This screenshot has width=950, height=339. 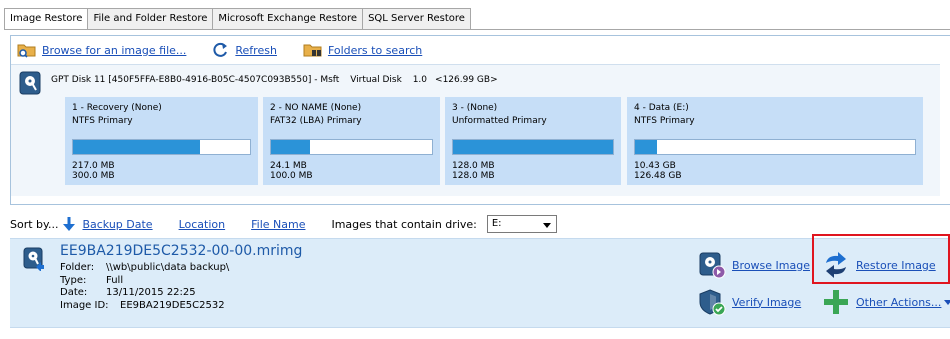 I want to click on image-file-icon, so click(x=33, y=259).